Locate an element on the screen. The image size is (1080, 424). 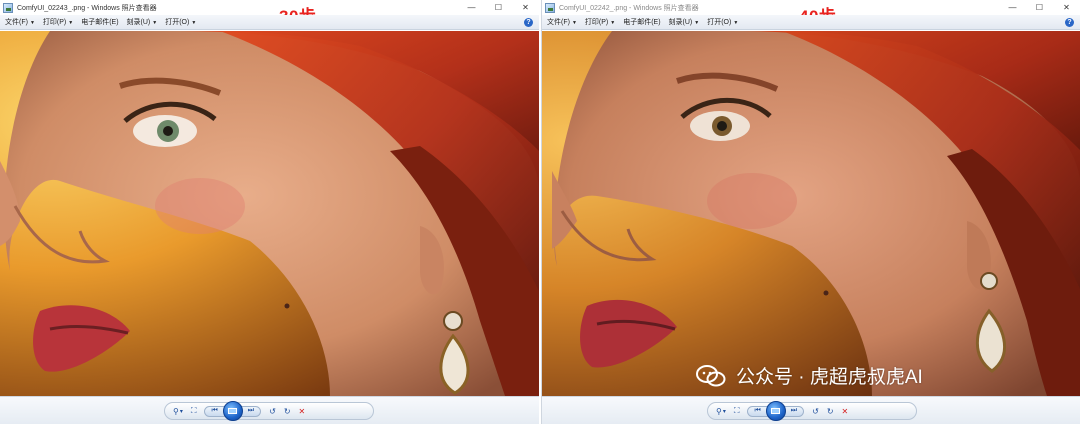
window-title: ComfyUI_02243_.png - Windows 照片查看器 is located at coordinates (87, 8).